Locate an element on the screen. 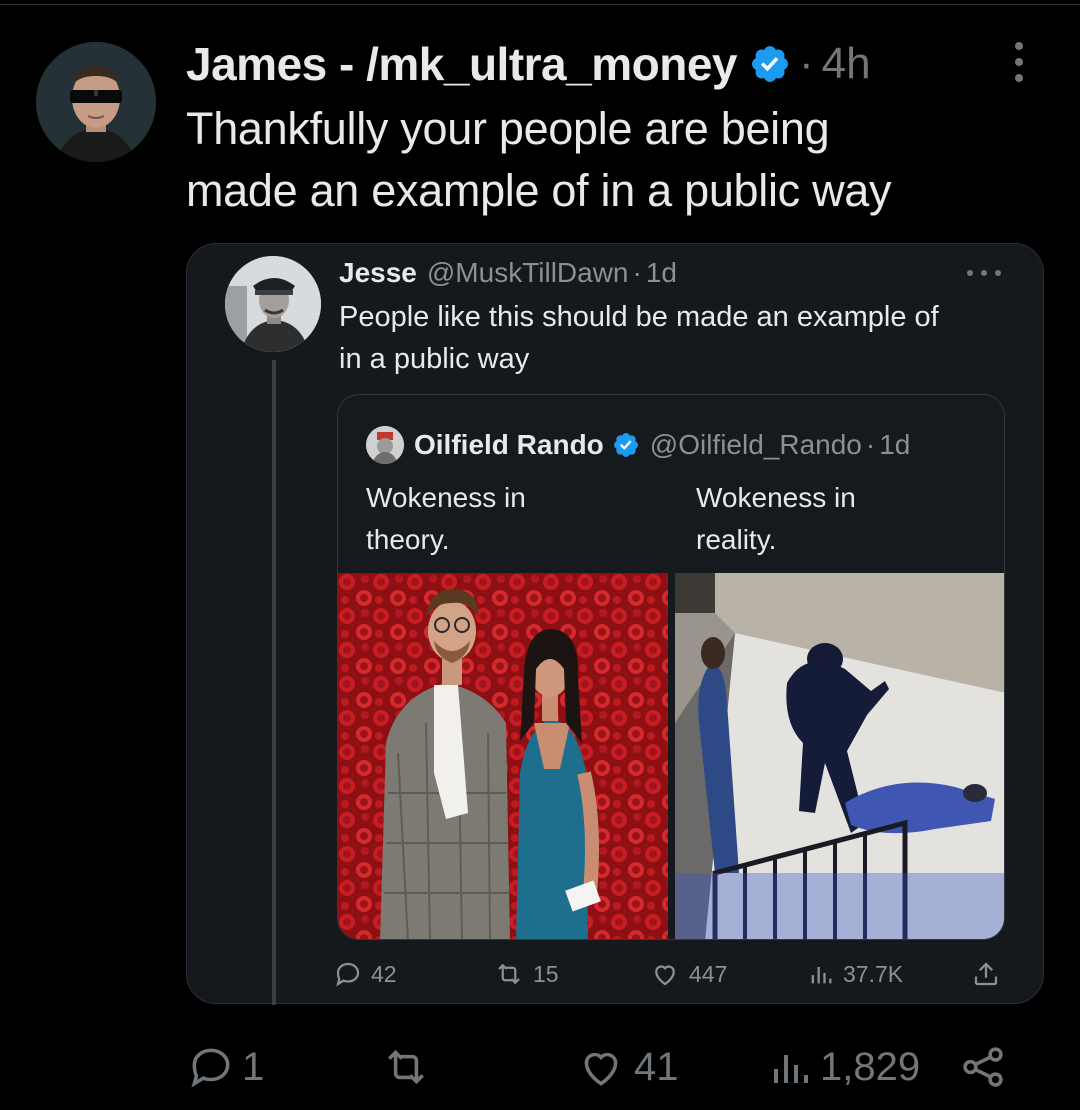 This screenshot has height=1110, width=1080. quoted-action-bar: 42 15 447 37.7K is located at coordinates (616, 974).